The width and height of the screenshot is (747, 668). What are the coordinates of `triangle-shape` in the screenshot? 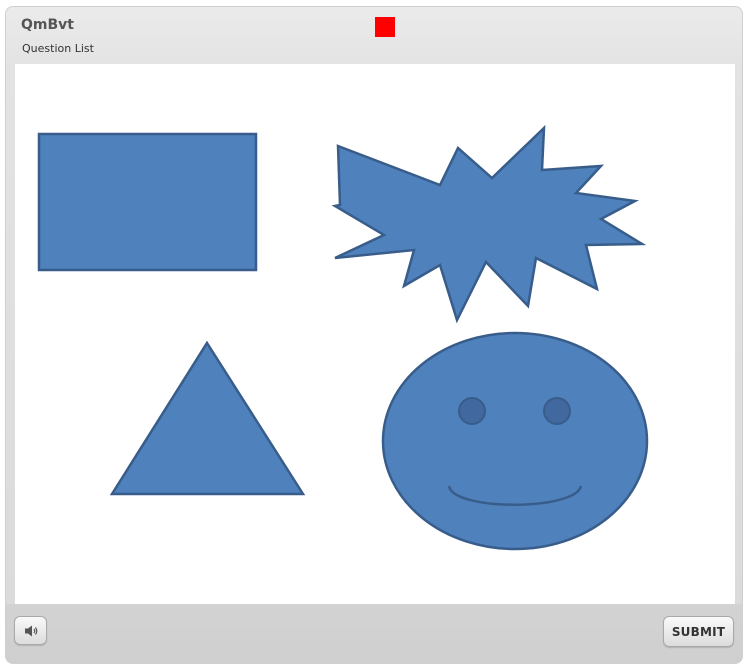 It's located at (207, 418).